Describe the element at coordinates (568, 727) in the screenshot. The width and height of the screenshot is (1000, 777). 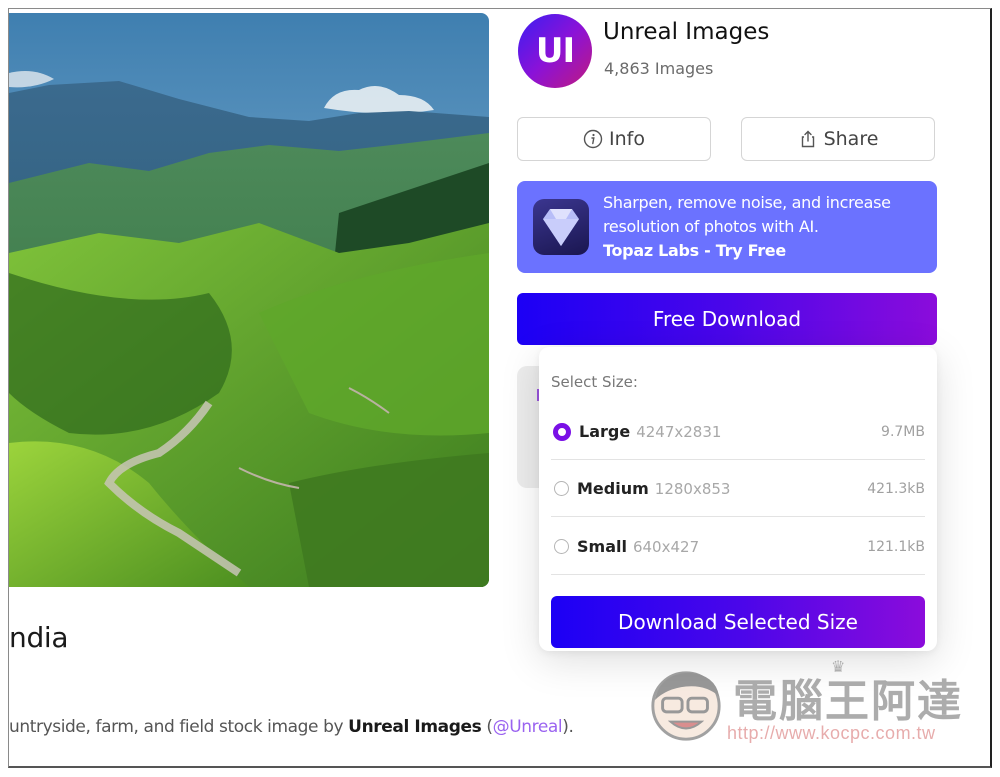
I see `paren-close: ).` at that location.